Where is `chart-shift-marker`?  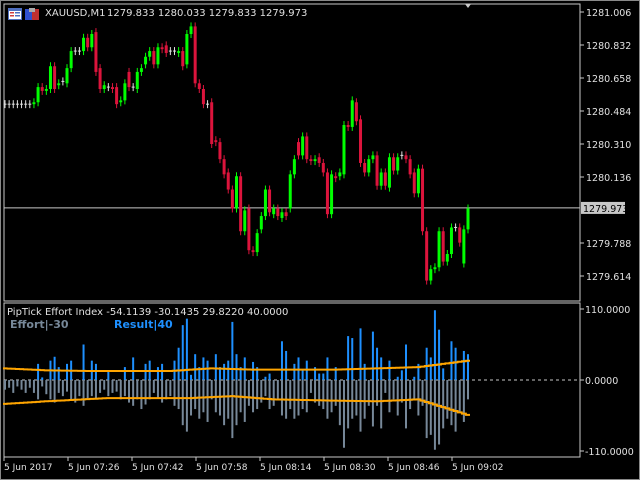
chart-shift-marker is located at coordinates (468, 6).